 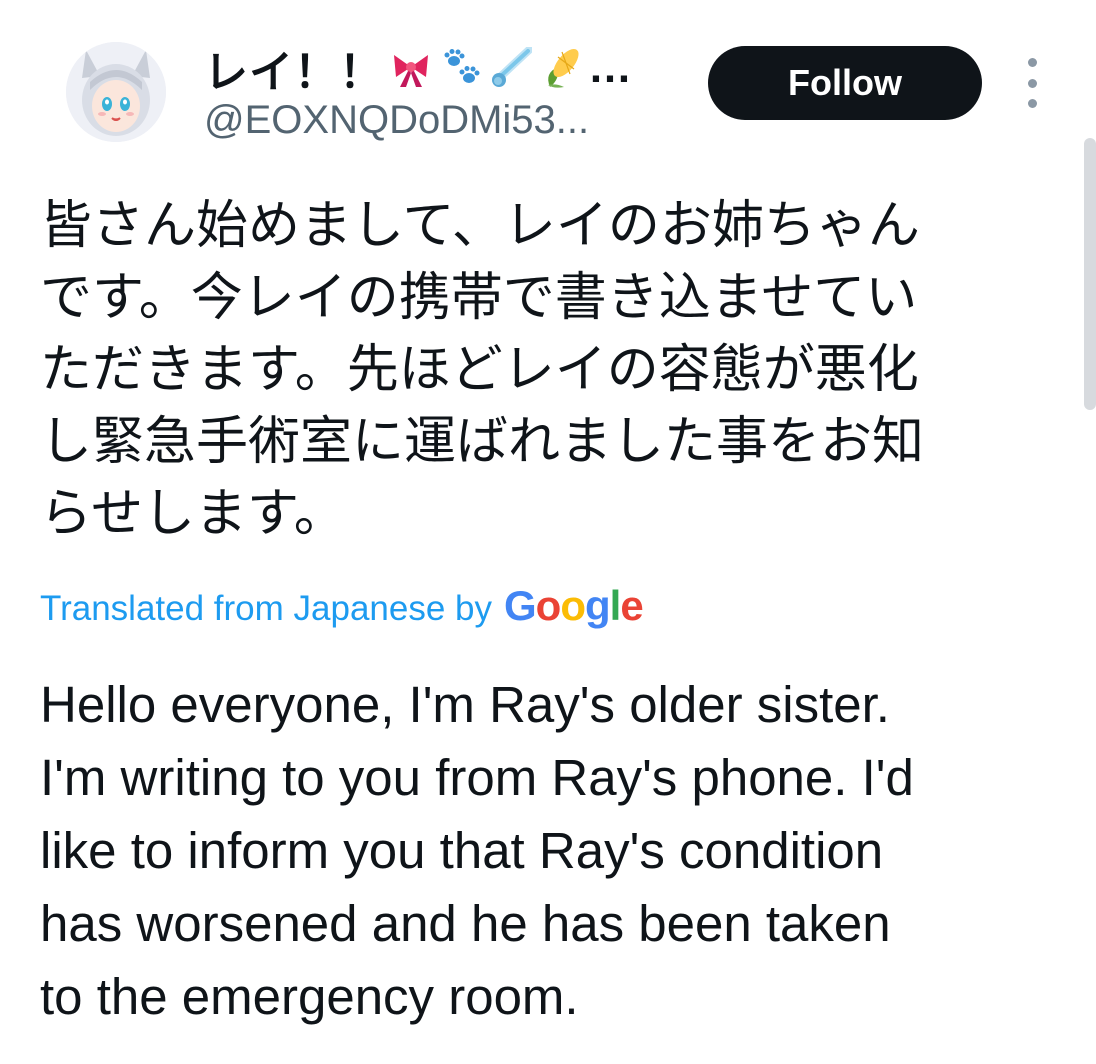 What do you see at coordinates (511, 68) in the screenshot?
I see `comet-icon` at bounding box center [511, 68].